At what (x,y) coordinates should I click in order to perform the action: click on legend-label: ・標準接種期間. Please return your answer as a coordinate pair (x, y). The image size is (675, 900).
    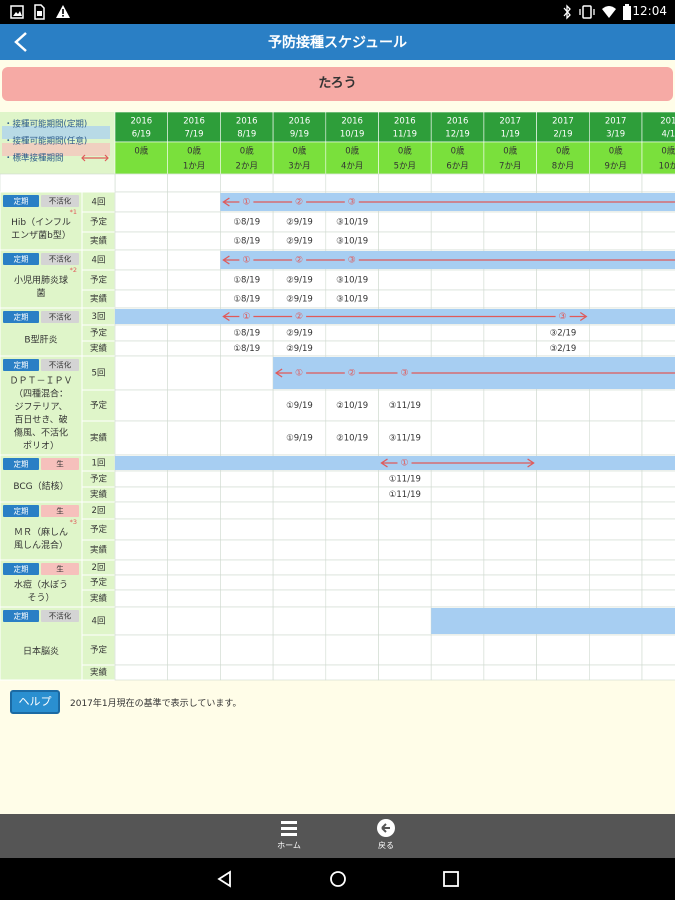
    Looking at the image, I should click on (34, 158).